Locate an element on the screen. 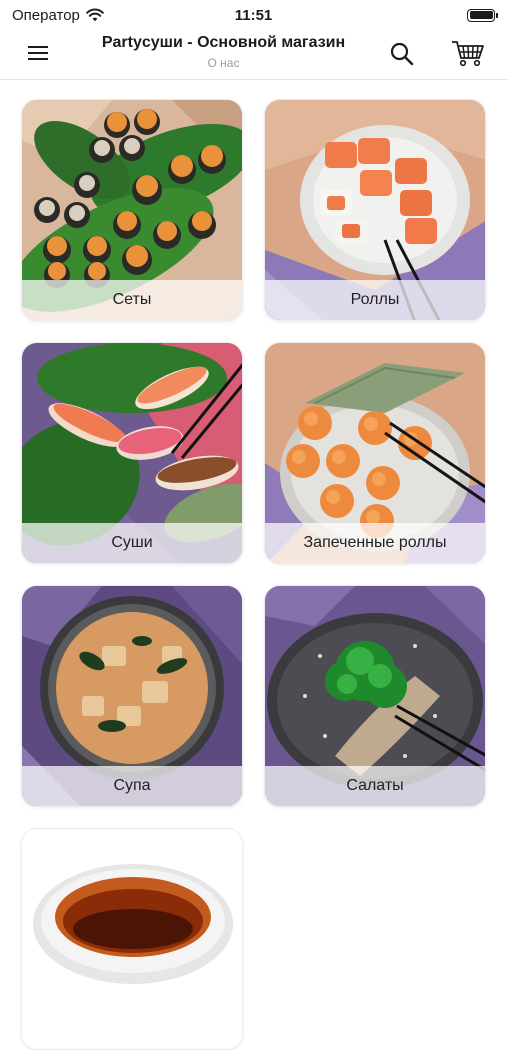 The image size is (507, 1050). cart-button is located at coordinates (468, 53).